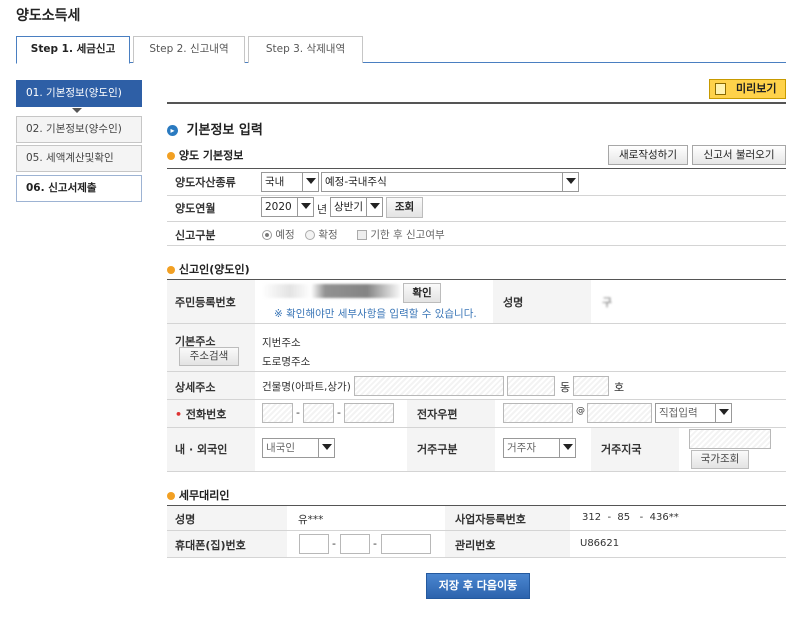 Image resolution: width=800 pixels, height=629 pixels. What do you see at coordinates (401, 234) in the screenshot?
I see `late-filing-checkbox: 기한 후 신고여부` at bounding box center [401, 234].